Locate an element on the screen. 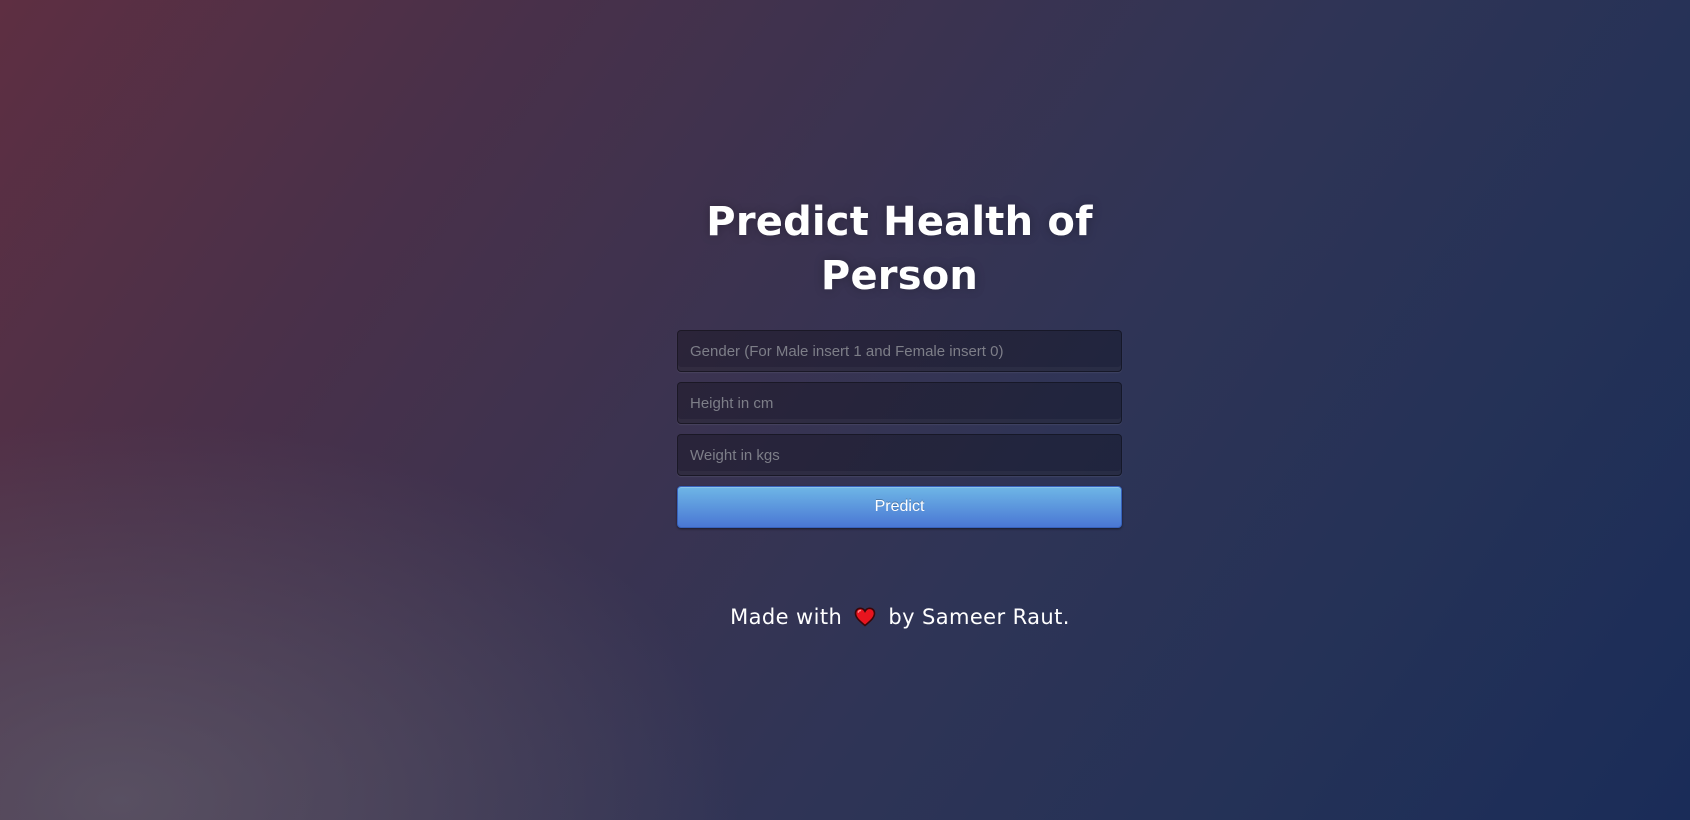 The width and height of the screenshot is (1690, 820). footer-suffix: by Sameer Raut. is located at coordinates (979, 617).